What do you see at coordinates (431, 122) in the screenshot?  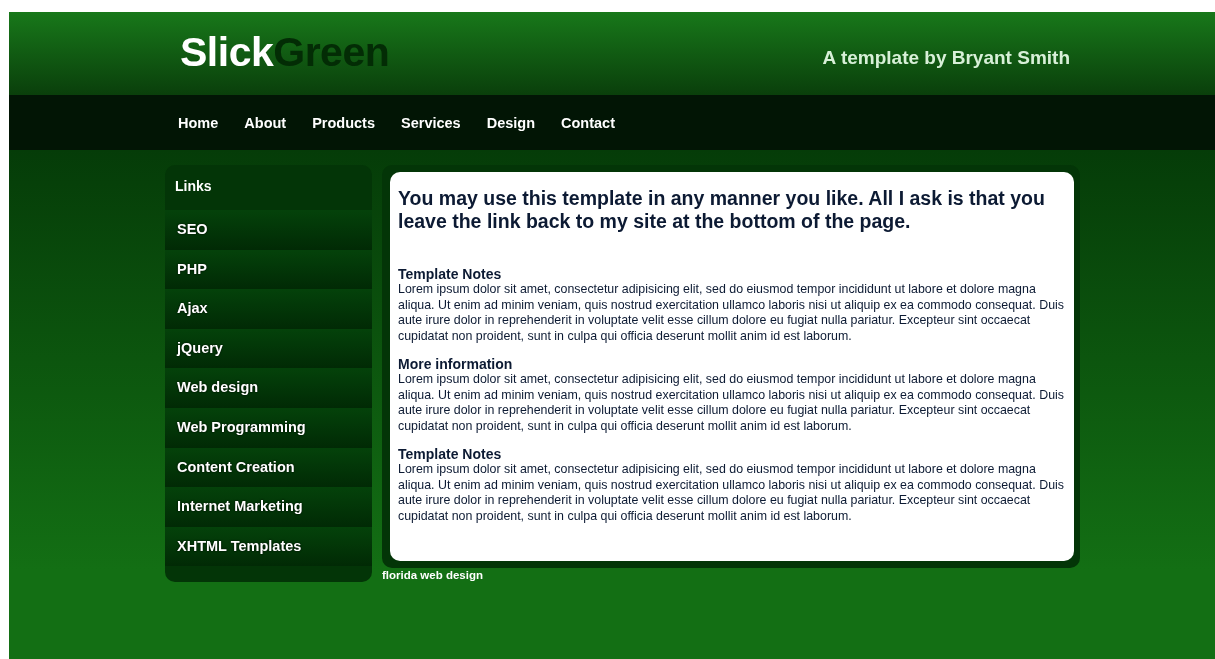 I see `nav-link: Services` at bounding box center [431, 122].